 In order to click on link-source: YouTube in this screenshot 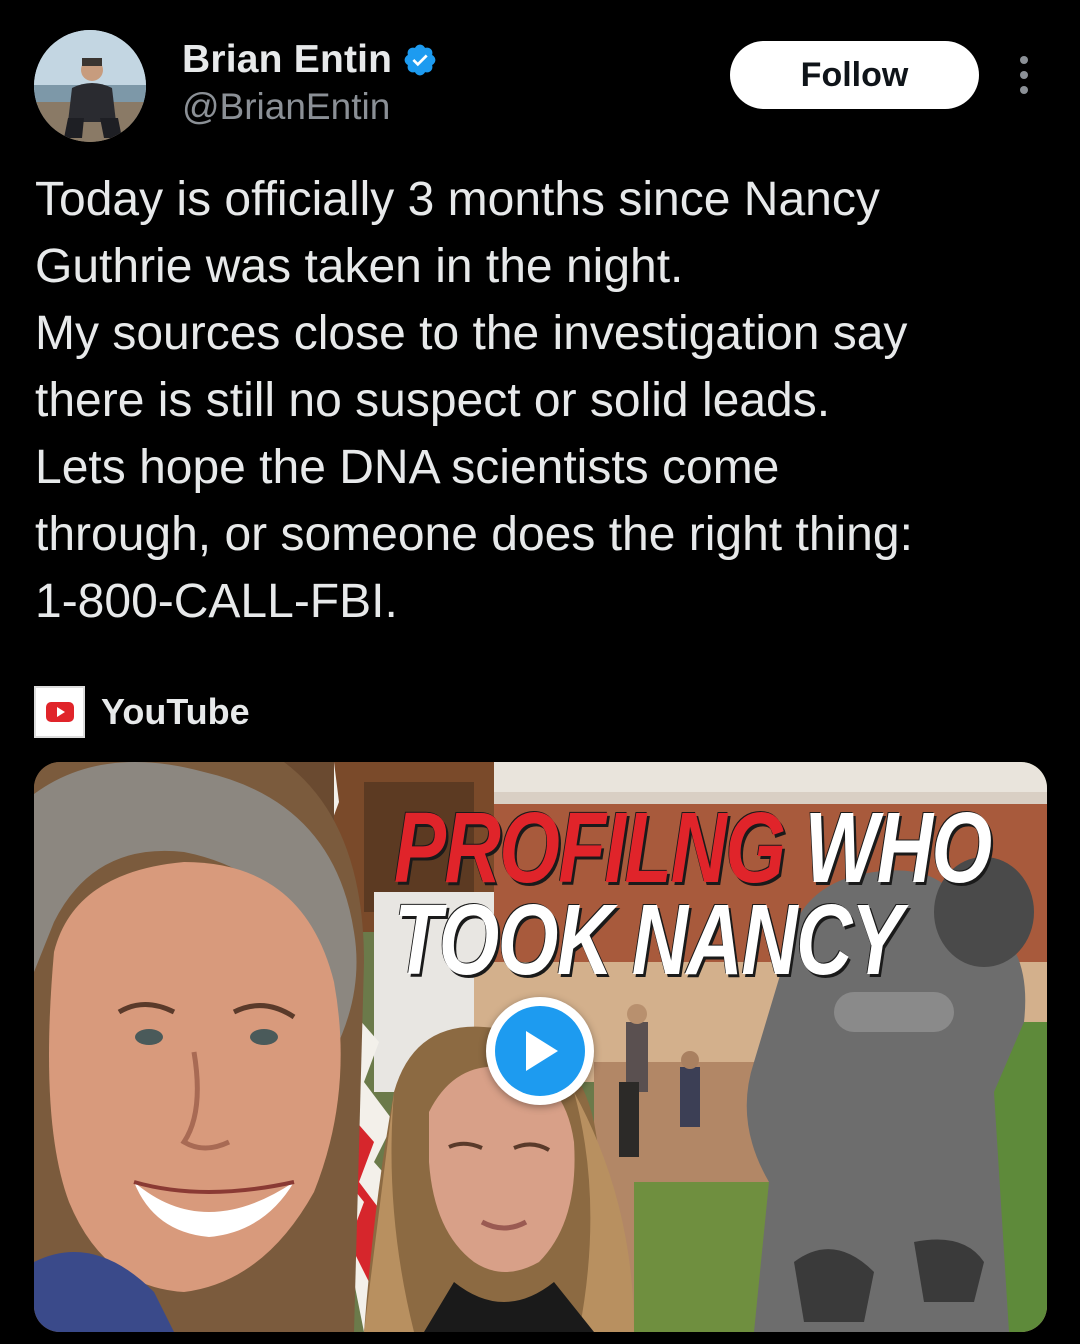, I will do `click(142, 712)`.